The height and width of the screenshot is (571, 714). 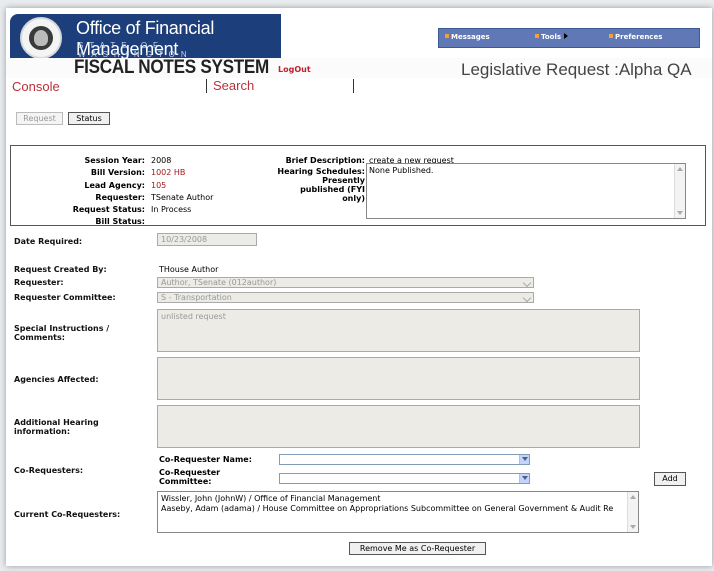 What do you see at coordinates (62, 328) in the screenshot?
I see `special-instructions-label-1: Special Instructions /` at bounding box center [62, 328].